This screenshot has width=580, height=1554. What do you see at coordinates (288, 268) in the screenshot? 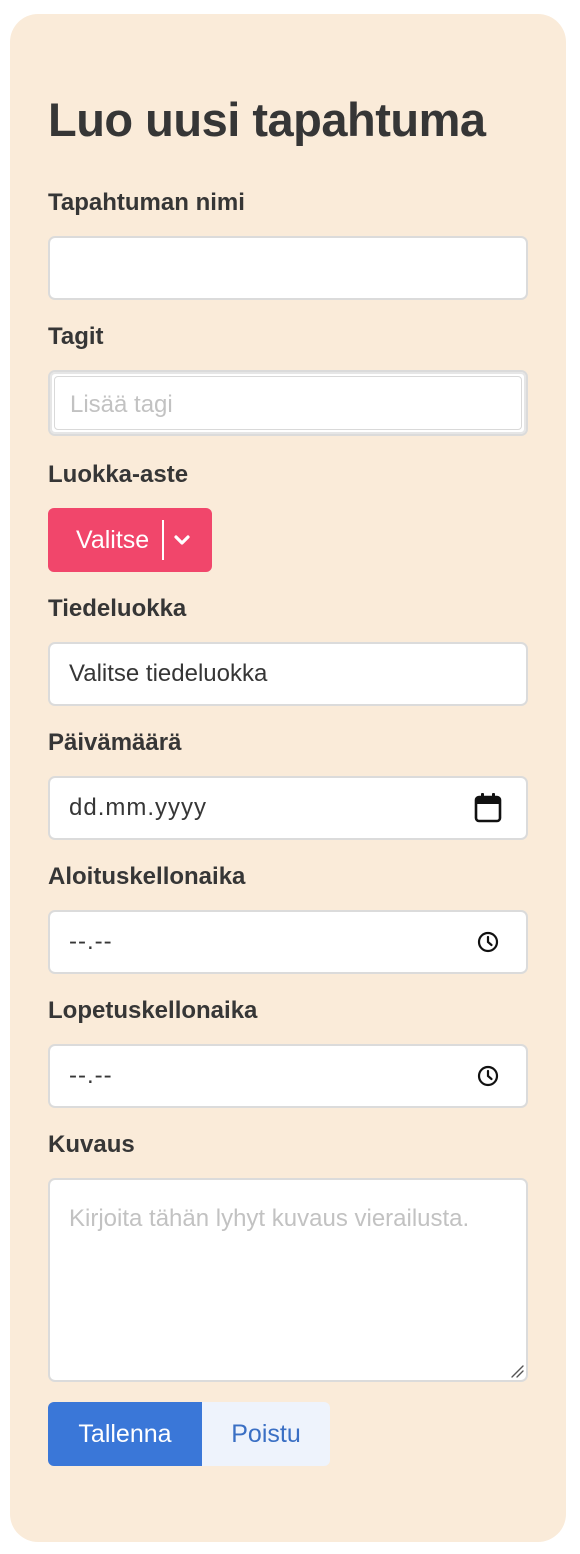
I see `event-name-input` at bounding box center [288, 268].